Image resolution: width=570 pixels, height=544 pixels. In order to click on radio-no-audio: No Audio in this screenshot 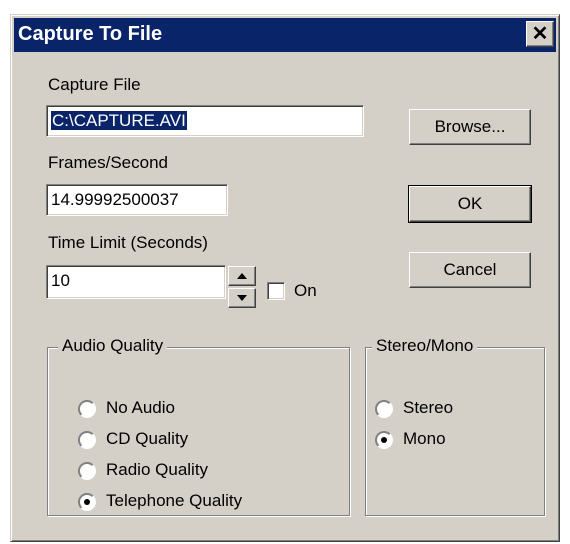, I will do `click(198, 409)`.